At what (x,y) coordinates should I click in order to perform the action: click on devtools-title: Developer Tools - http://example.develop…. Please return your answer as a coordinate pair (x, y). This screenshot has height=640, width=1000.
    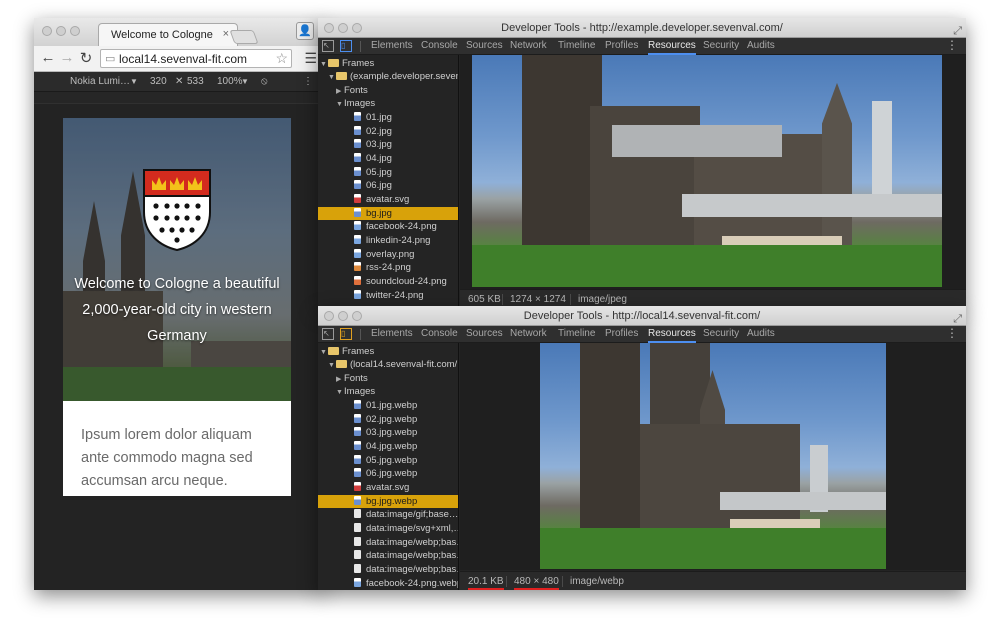
    Looking at the image, I should click on (642, 28).